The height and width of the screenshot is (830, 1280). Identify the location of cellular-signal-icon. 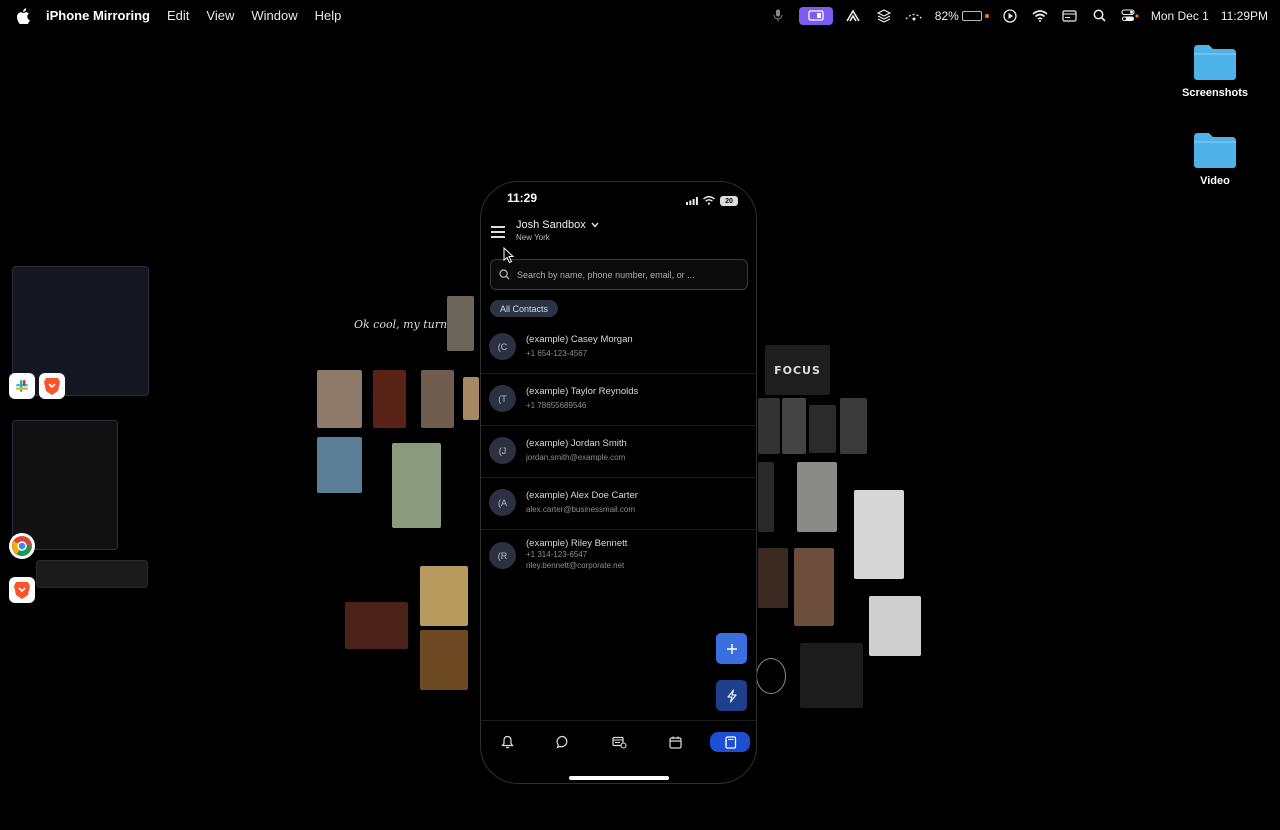
(692, 201).